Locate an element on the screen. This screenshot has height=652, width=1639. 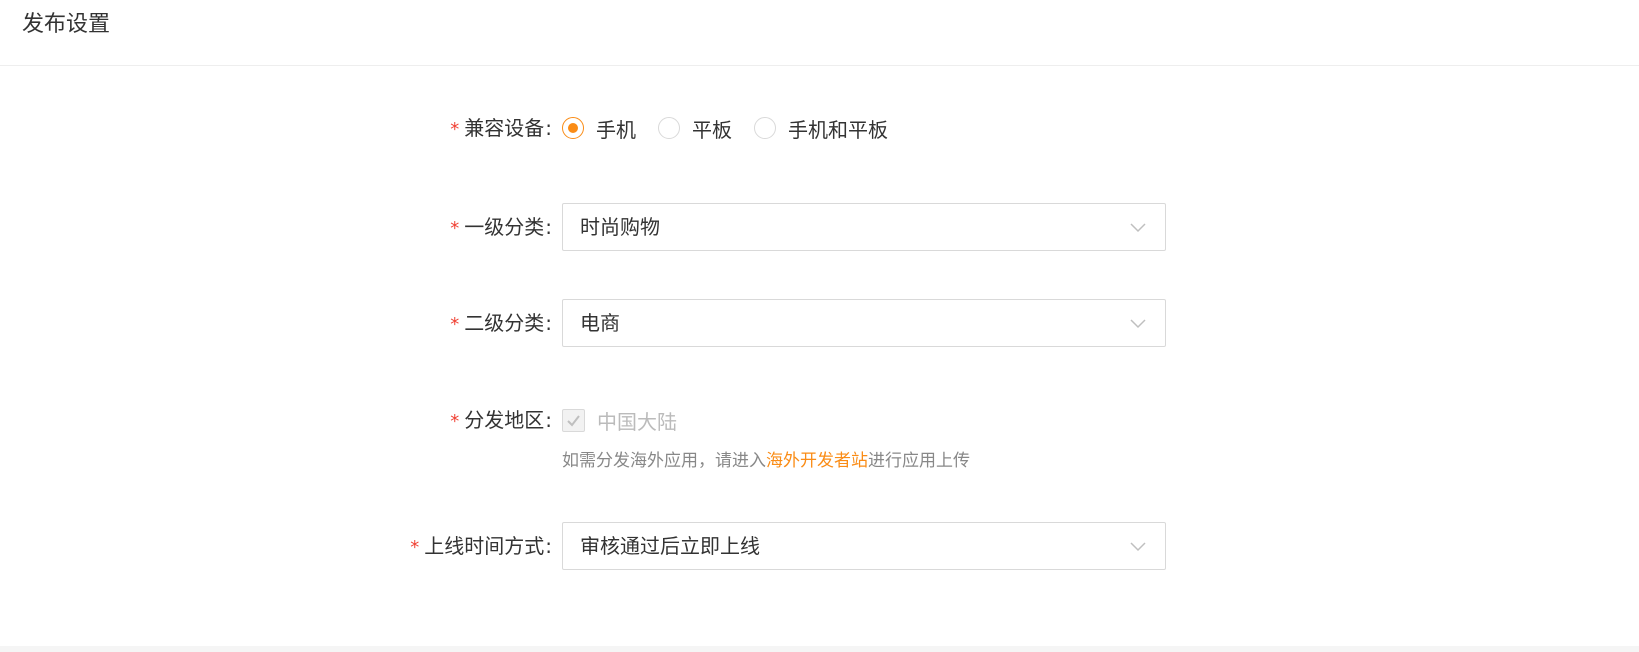
category-level1-label: * 一级分类: is located at coordinates (501, 227).